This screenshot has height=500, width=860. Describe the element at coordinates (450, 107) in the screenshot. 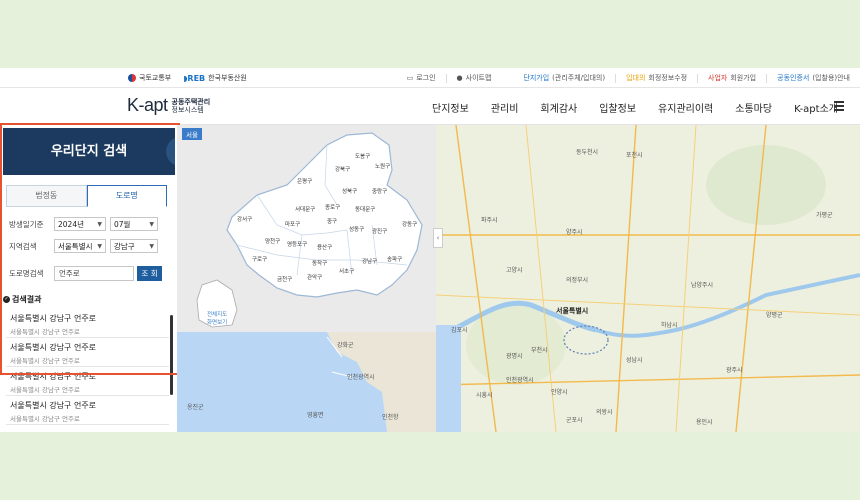

I see `nav-item: 단지정보` at that location.